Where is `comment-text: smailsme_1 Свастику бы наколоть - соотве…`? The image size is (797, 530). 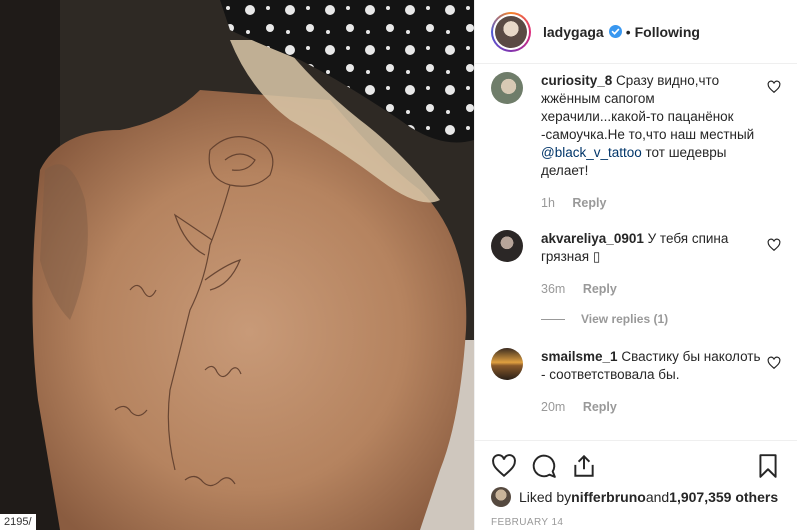 comment-text: smailsme_1 Свастику бы наколоть - соотве… is located at coordinates (651, 366).